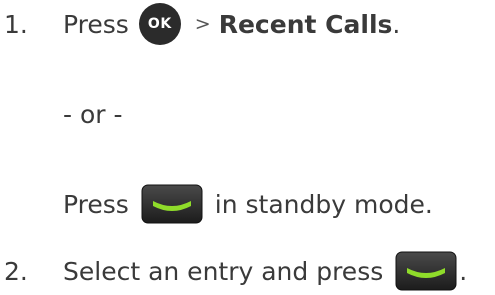 This screenshot has width=495, height=295. Describe the element at coordinates (96, 204) in the screenshot. I see `alternative-press-label: Press` at that location.